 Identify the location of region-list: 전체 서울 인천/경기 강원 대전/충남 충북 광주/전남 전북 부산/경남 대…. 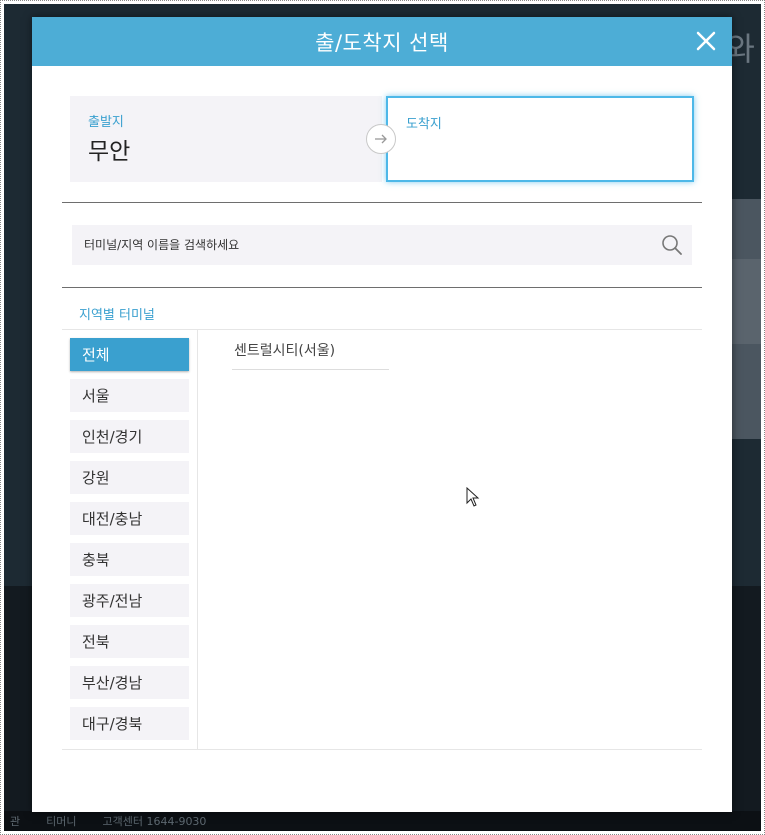
(130, 539).